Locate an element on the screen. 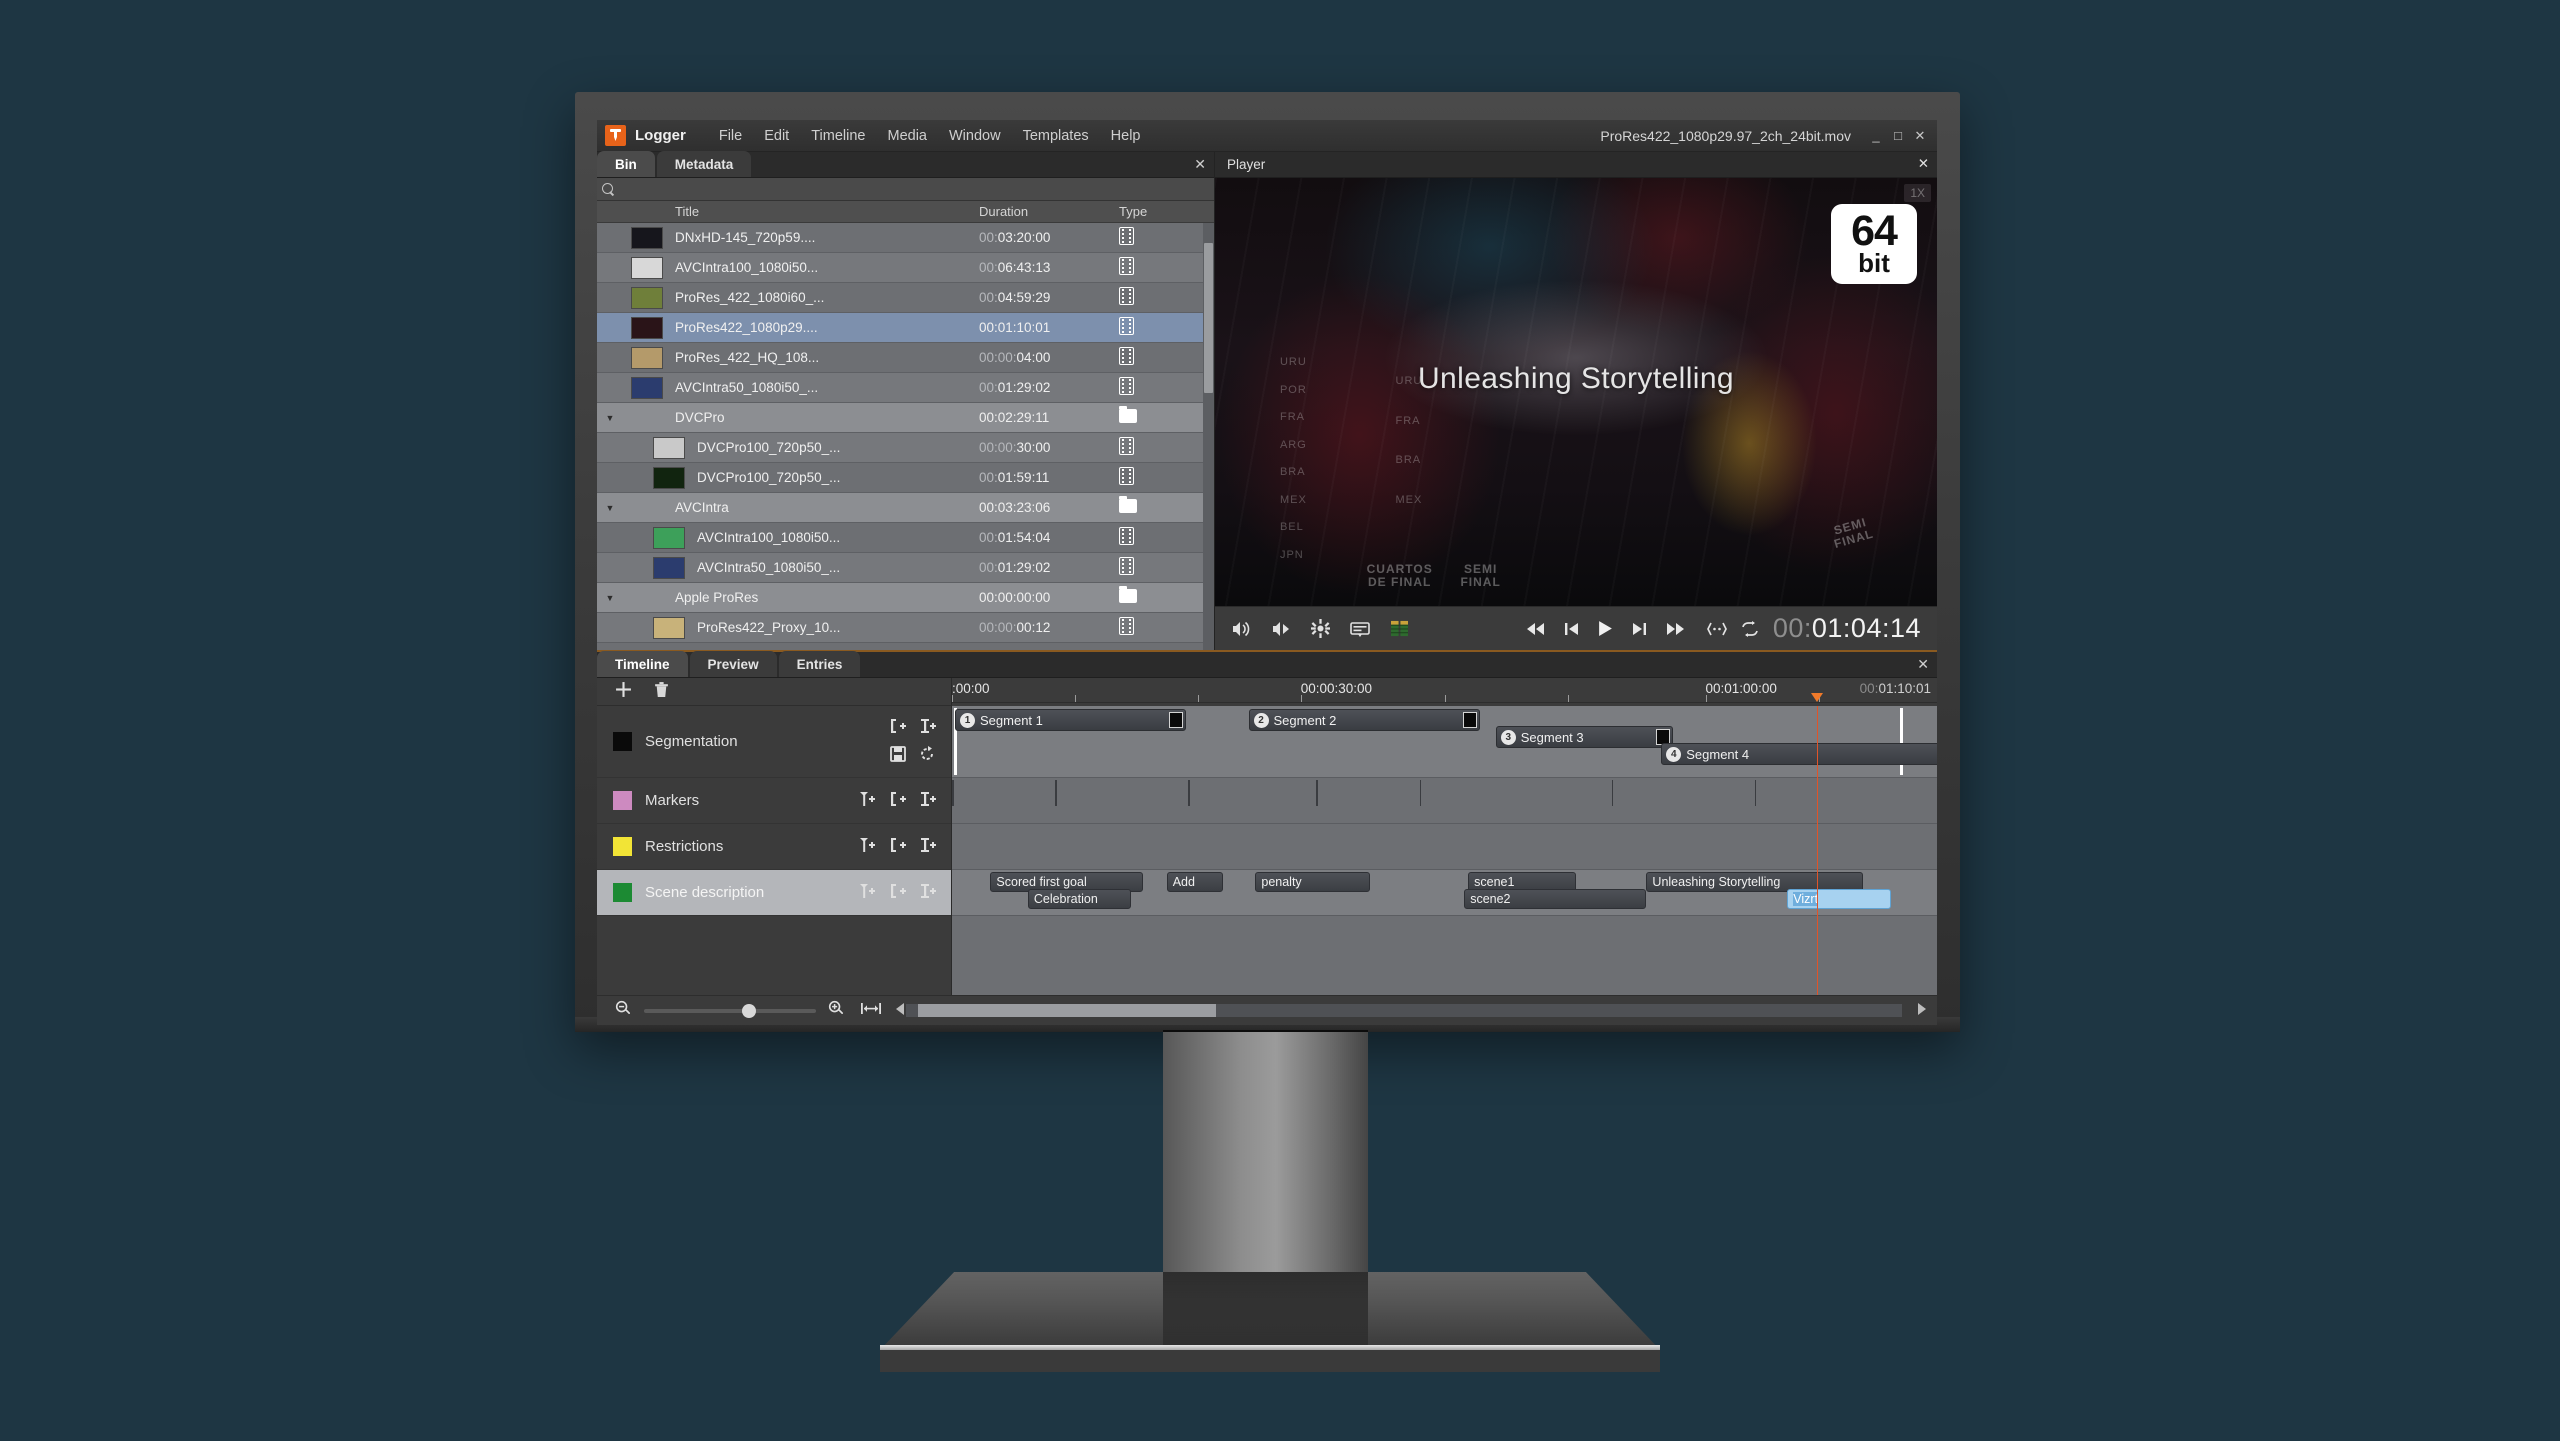  rewind-icon is located at coordinates (1537, 629).